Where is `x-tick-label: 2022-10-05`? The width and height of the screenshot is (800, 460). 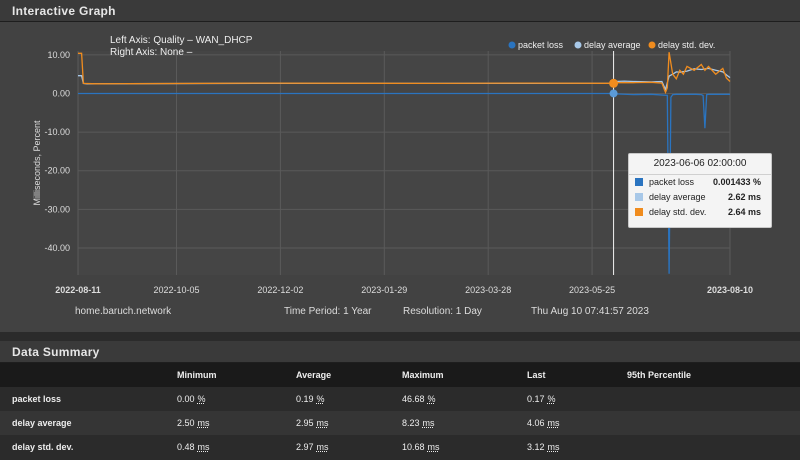 x-tick-label: 2022-10-05 is located at coordinates (176, 290).